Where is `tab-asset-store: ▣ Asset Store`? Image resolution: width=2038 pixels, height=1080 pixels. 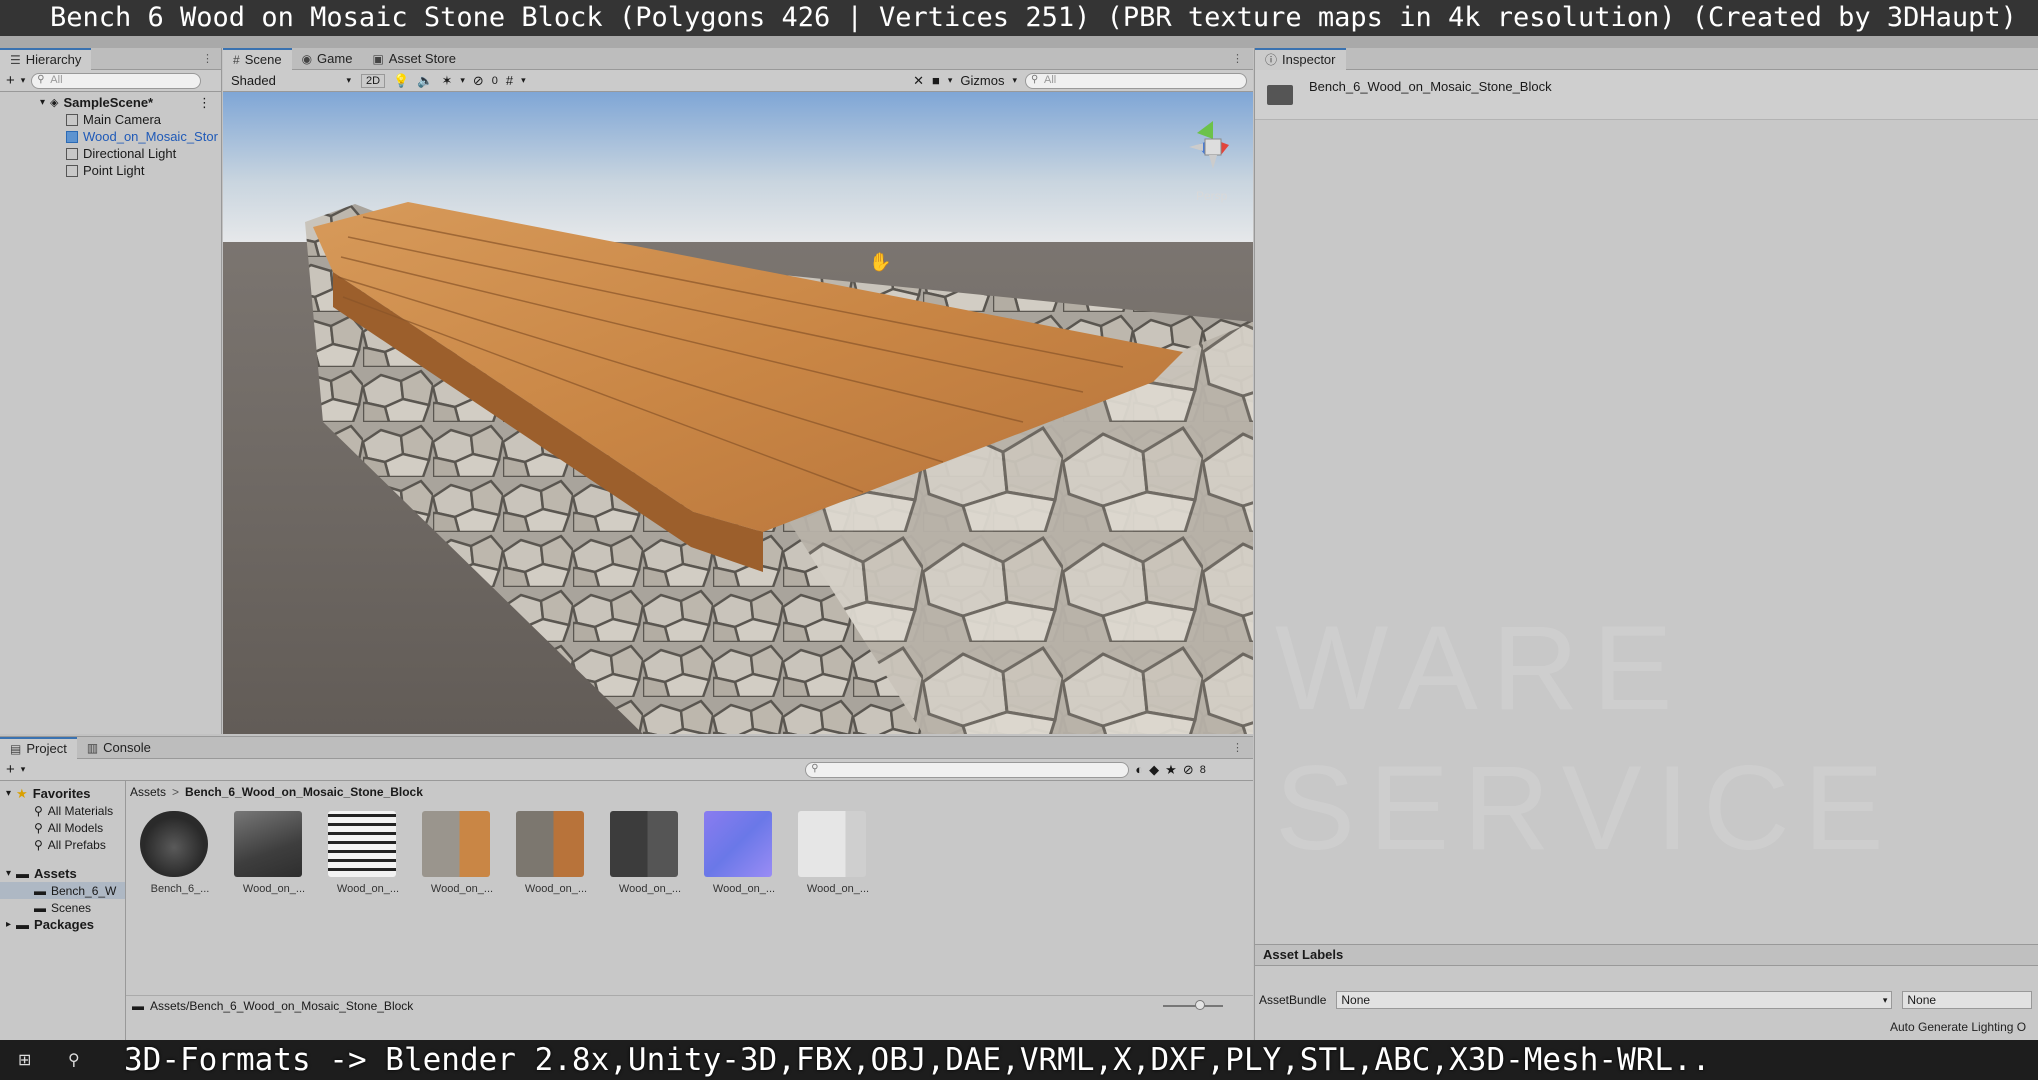 tab-asset-store: ▣ Asset Store is located at coordinates (414, 59).